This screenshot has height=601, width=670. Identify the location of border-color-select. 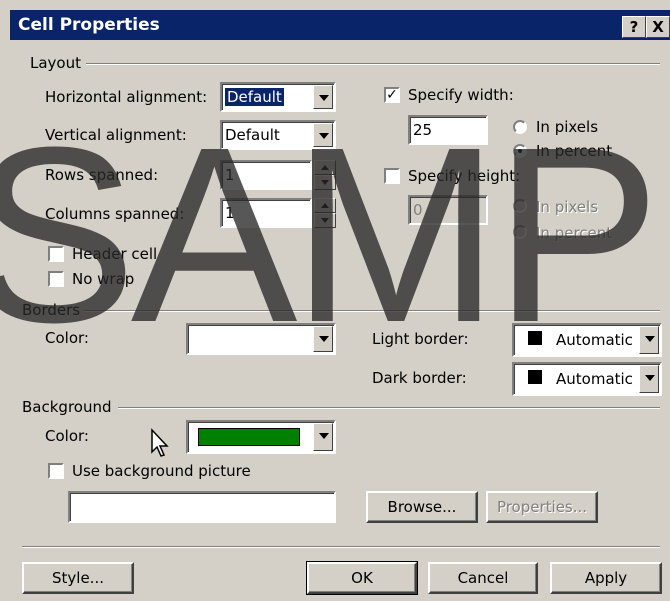
(261, 339).